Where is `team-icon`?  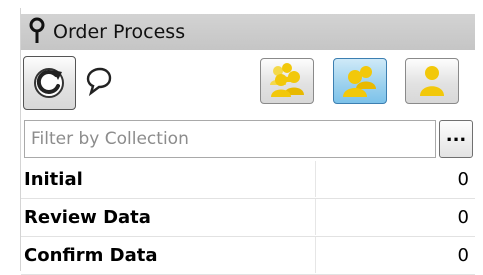 team-icon is located at coordinates (359, 81).